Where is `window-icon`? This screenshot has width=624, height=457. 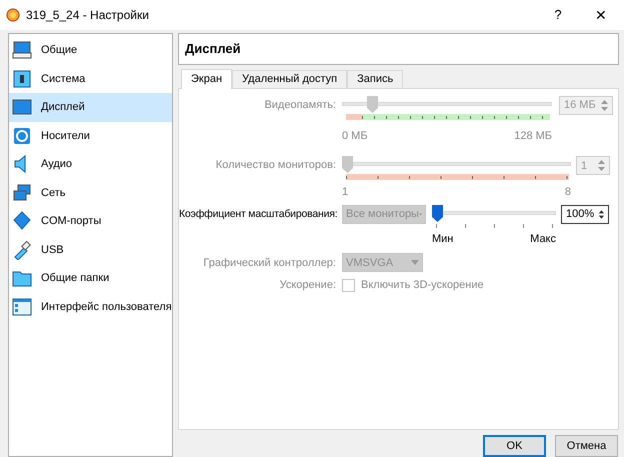 window-icon is located at coordinates (22, 306).